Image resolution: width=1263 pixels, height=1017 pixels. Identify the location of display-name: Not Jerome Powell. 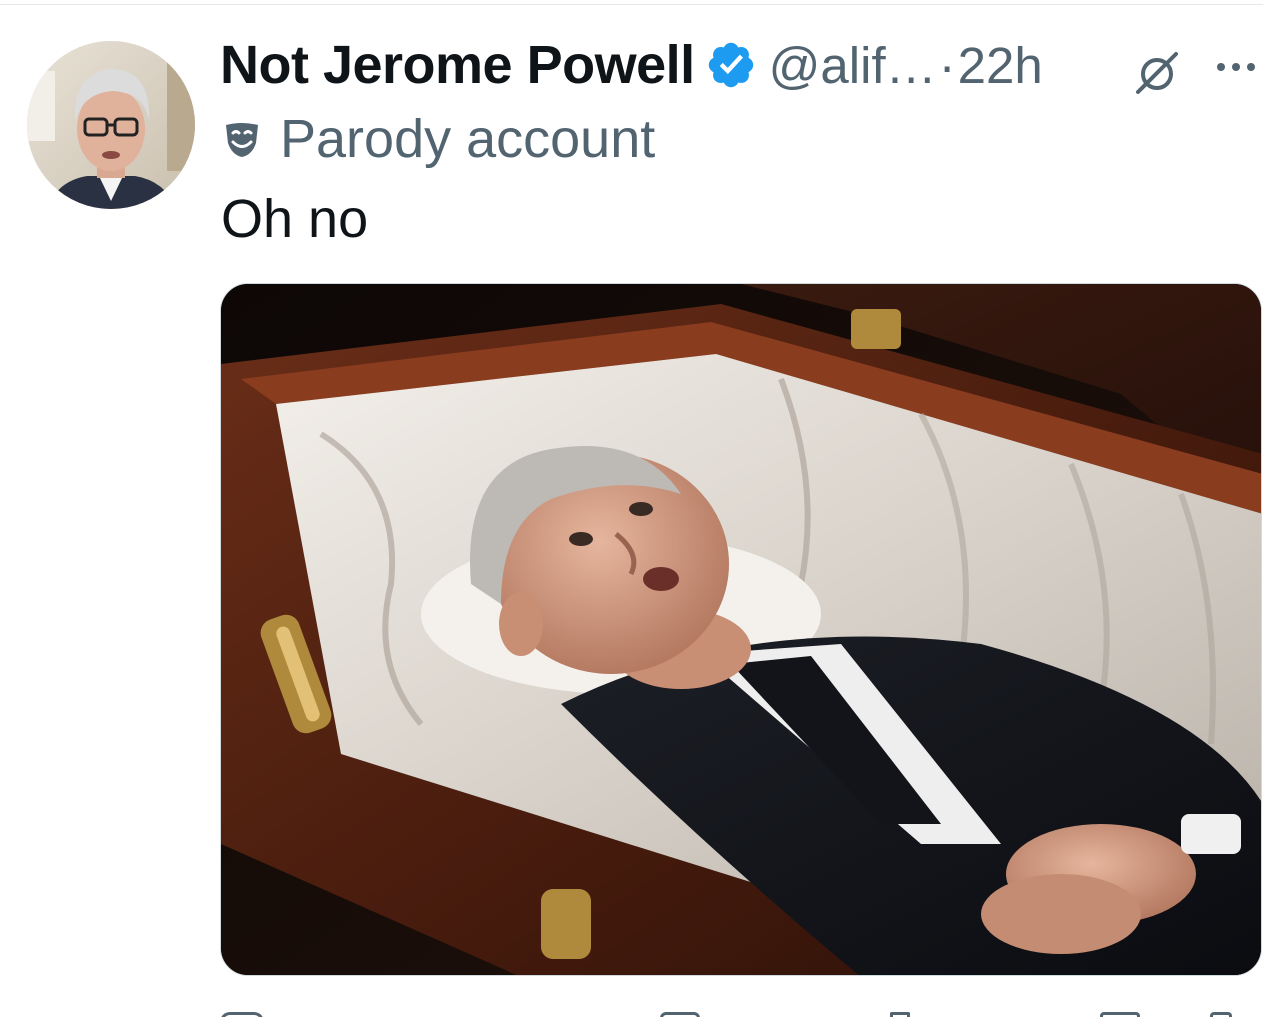
(457, 65).